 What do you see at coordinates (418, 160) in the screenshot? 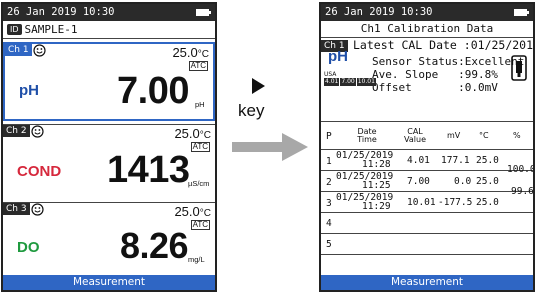
I see `row-cal-value: 4.01` at bounding box center [418, 160].